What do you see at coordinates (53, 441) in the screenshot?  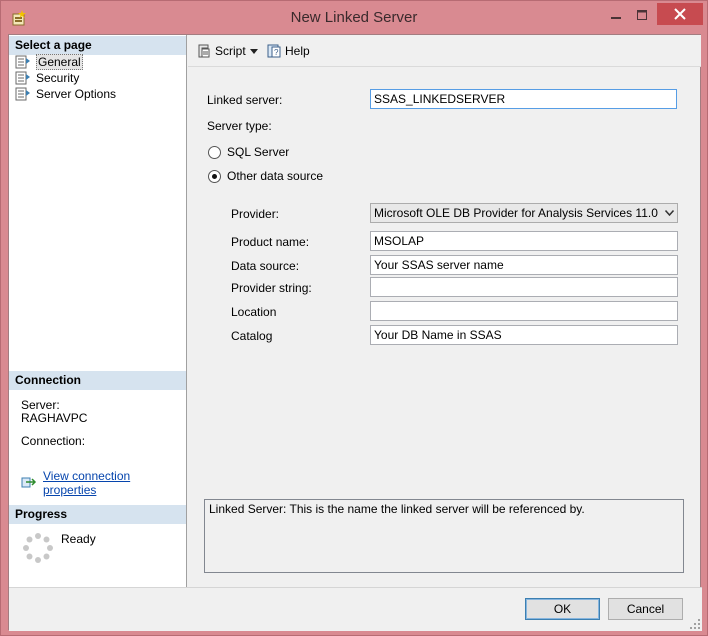 I see `connection-label: Connection:` at bounding box center [53, 441].